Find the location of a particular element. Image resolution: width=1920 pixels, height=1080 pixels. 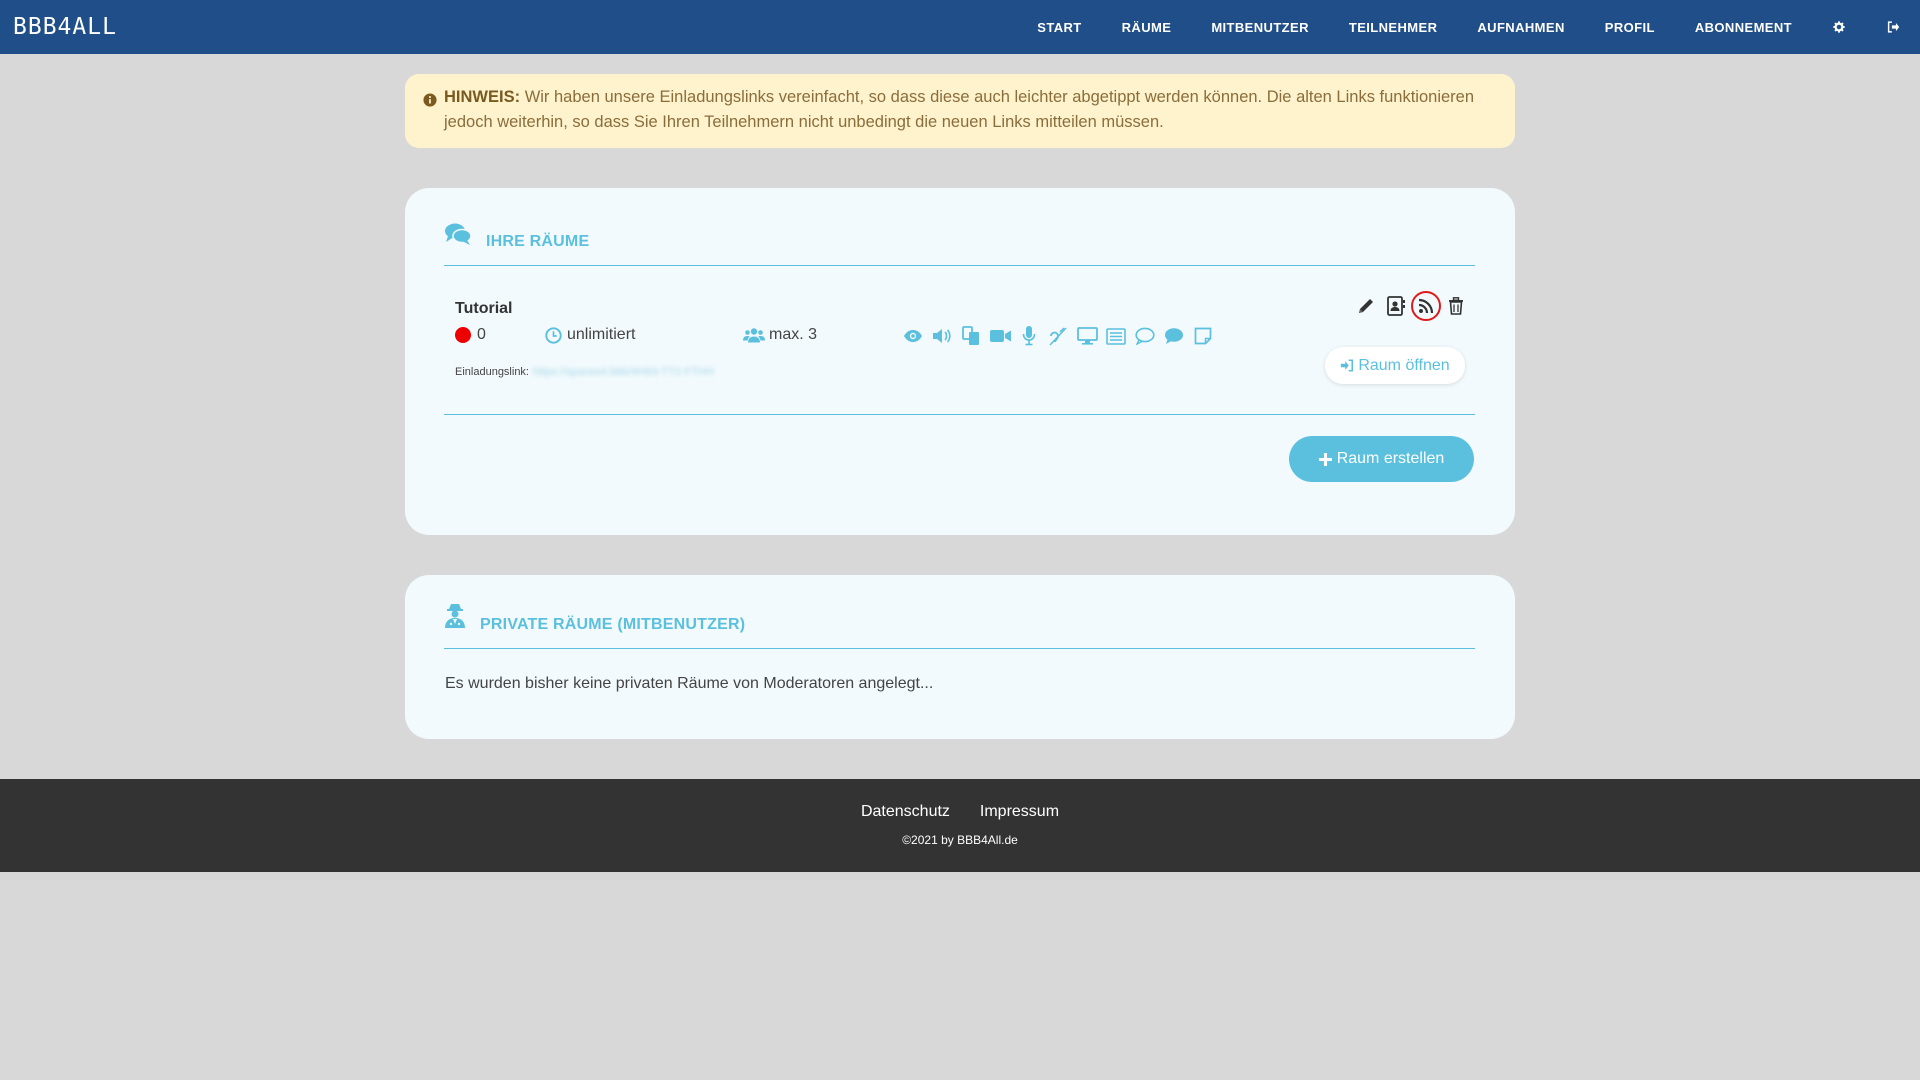

nav-item-start: START is located at coordinates (1059, 27).